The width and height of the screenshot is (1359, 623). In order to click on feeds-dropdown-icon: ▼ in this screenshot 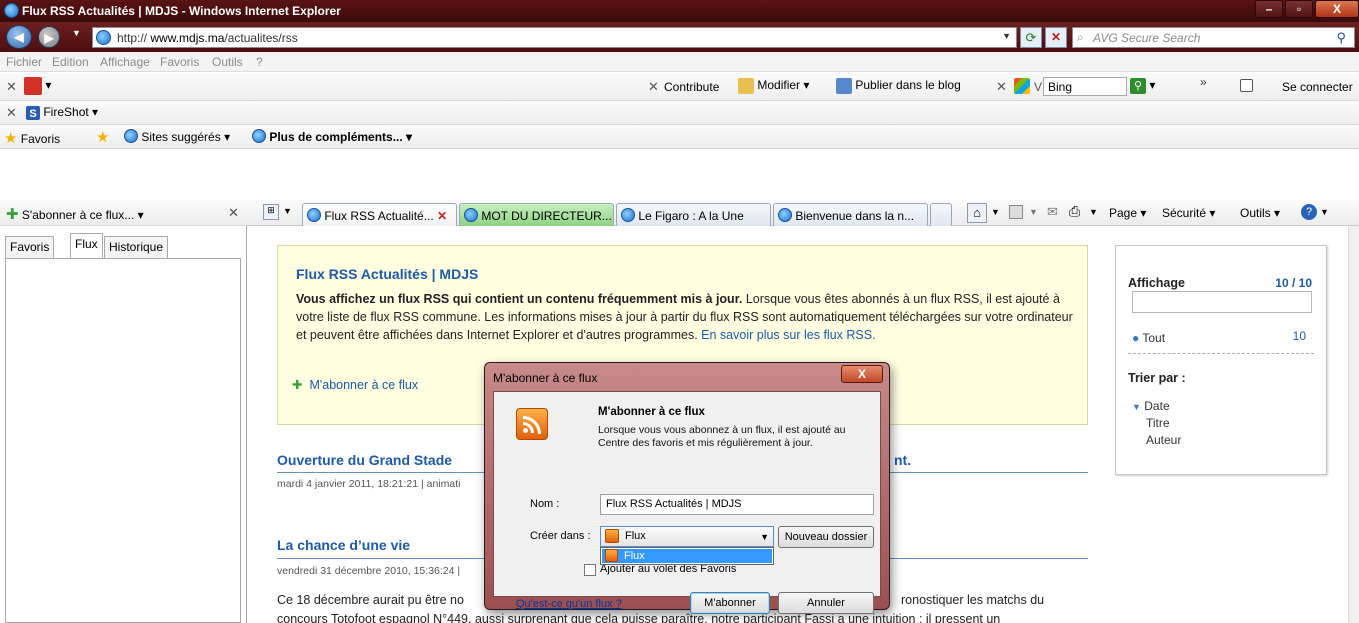, I will do `click(1033, 212)`.